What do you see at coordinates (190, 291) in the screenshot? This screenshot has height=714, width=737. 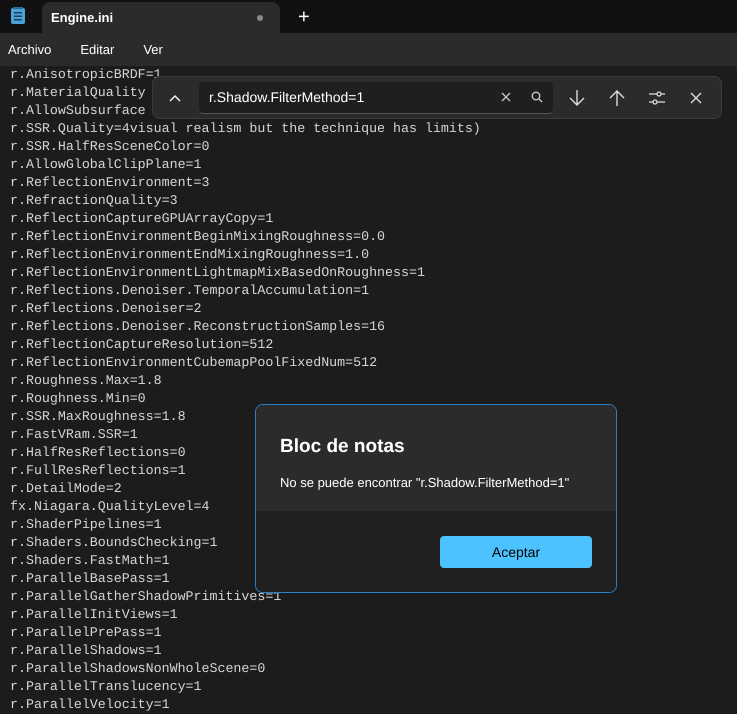 I see `code-line: r.Reflections.Denoiser.TemporalAccumulation=1` at bounding box center [190, 291].